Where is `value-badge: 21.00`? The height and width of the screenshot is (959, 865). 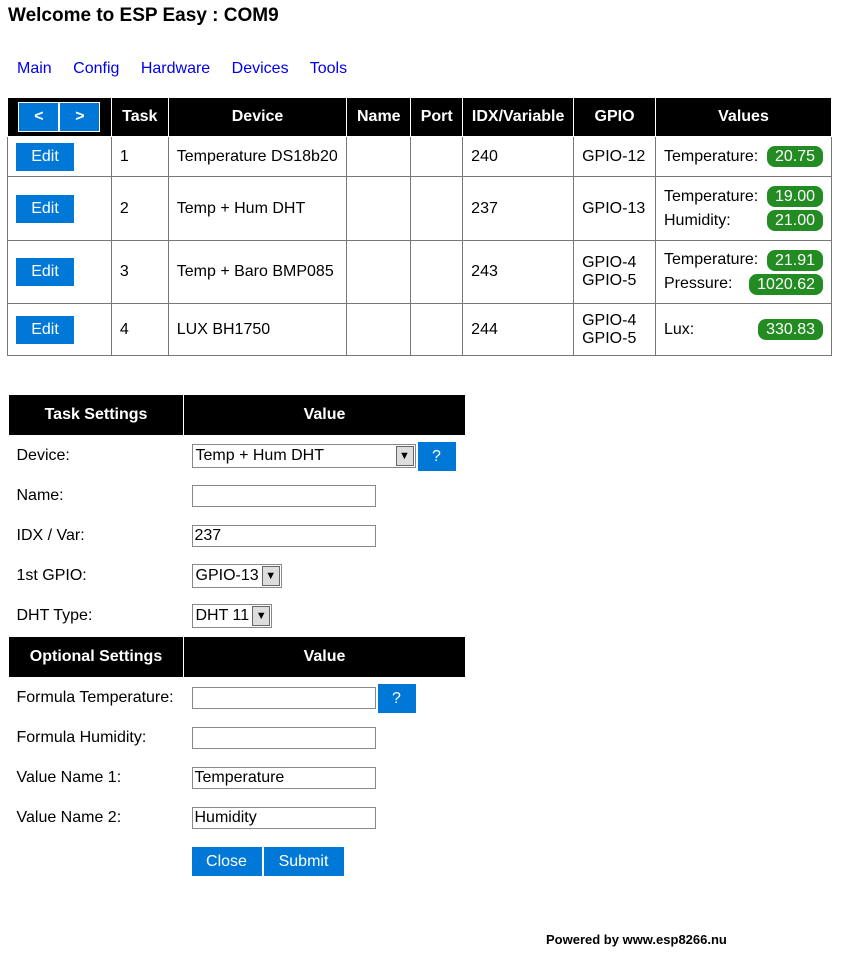 value-badge: 21.00 is located at coordinates (794, 220).